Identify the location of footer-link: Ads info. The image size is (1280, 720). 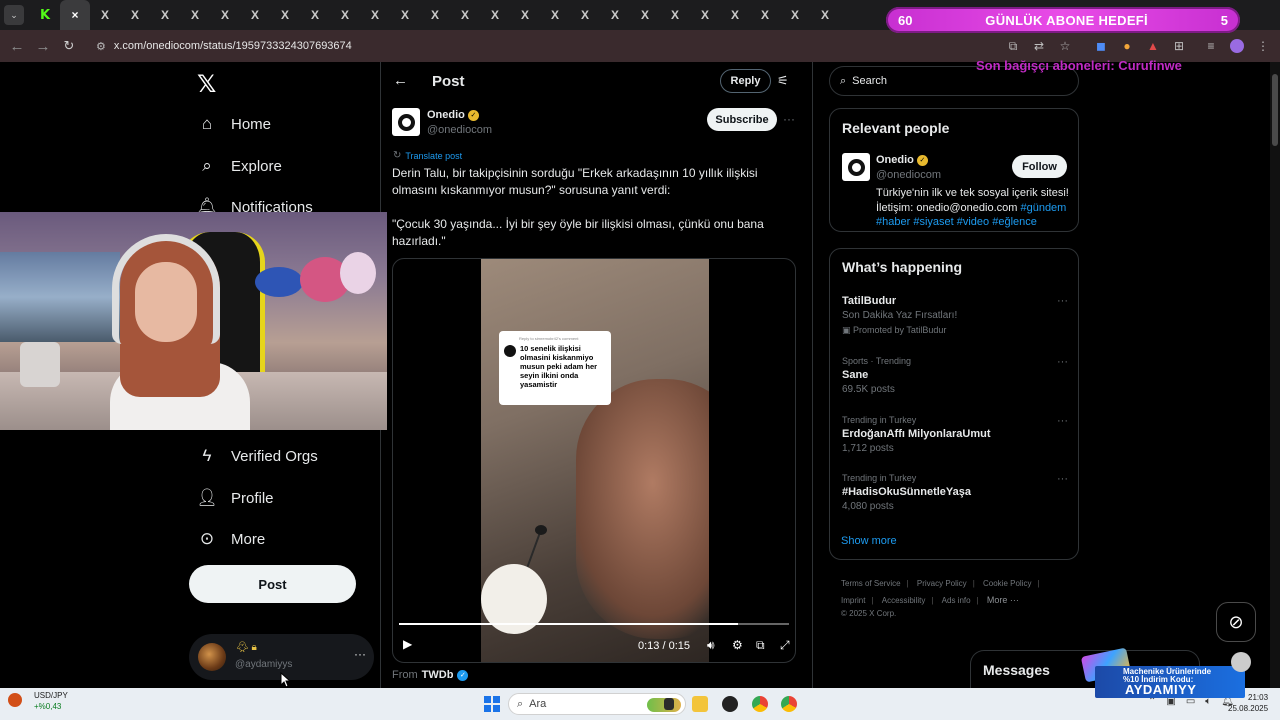
(956, 600).